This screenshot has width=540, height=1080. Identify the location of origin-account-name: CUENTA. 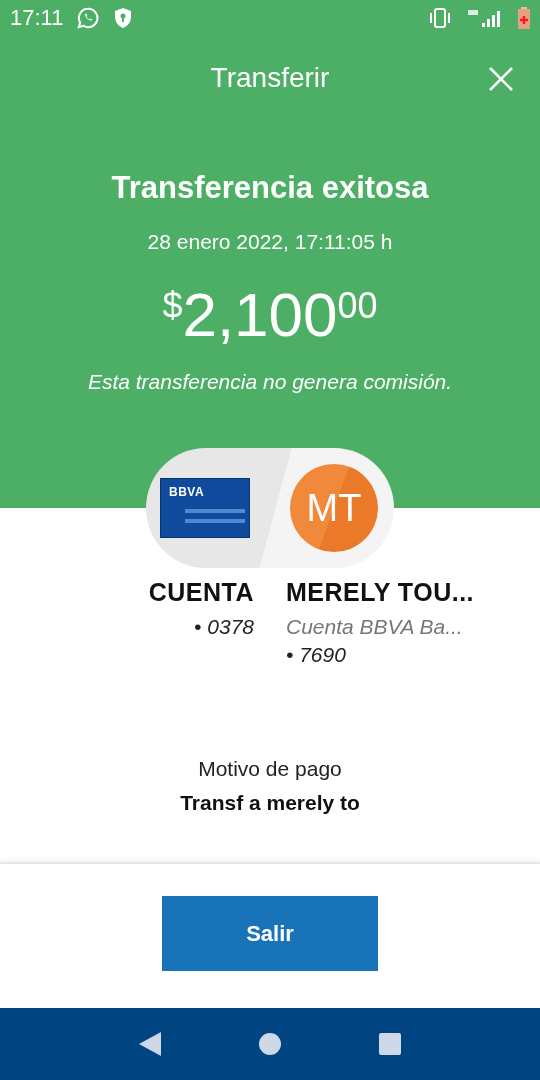
(201, 592).